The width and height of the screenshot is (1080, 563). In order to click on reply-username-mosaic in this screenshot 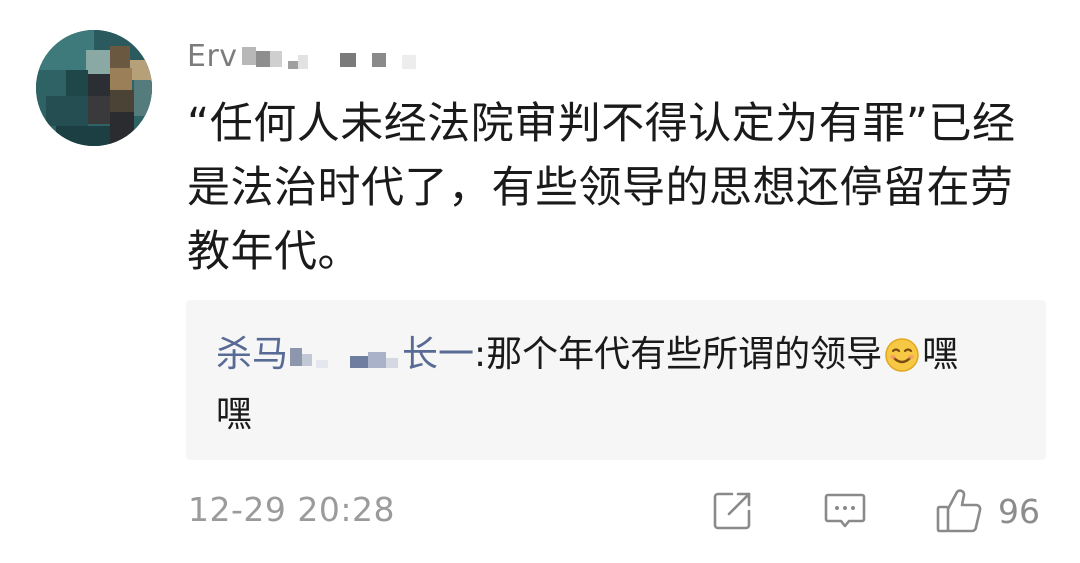, I will do `click(345, 355)`.